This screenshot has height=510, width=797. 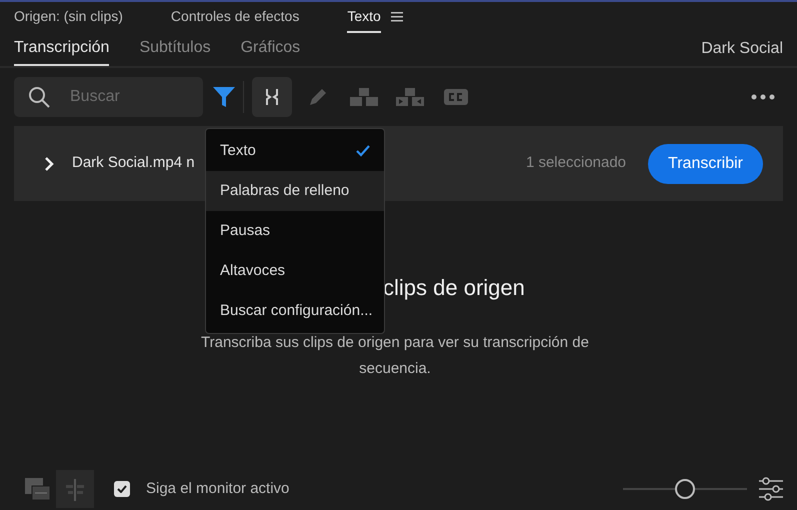 I want to click on sequence-name: Dark Social, so click(x=742, y=49).